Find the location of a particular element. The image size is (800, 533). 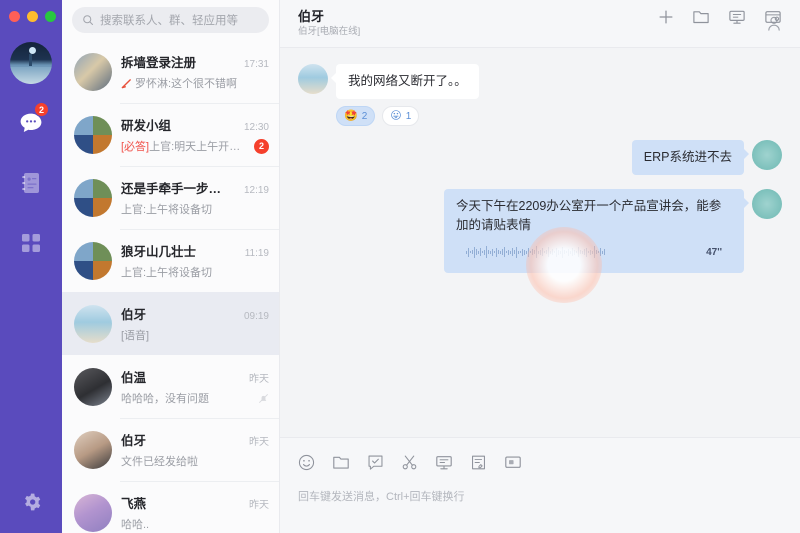

mute-bell-icon is located at coordinates (263, 398).